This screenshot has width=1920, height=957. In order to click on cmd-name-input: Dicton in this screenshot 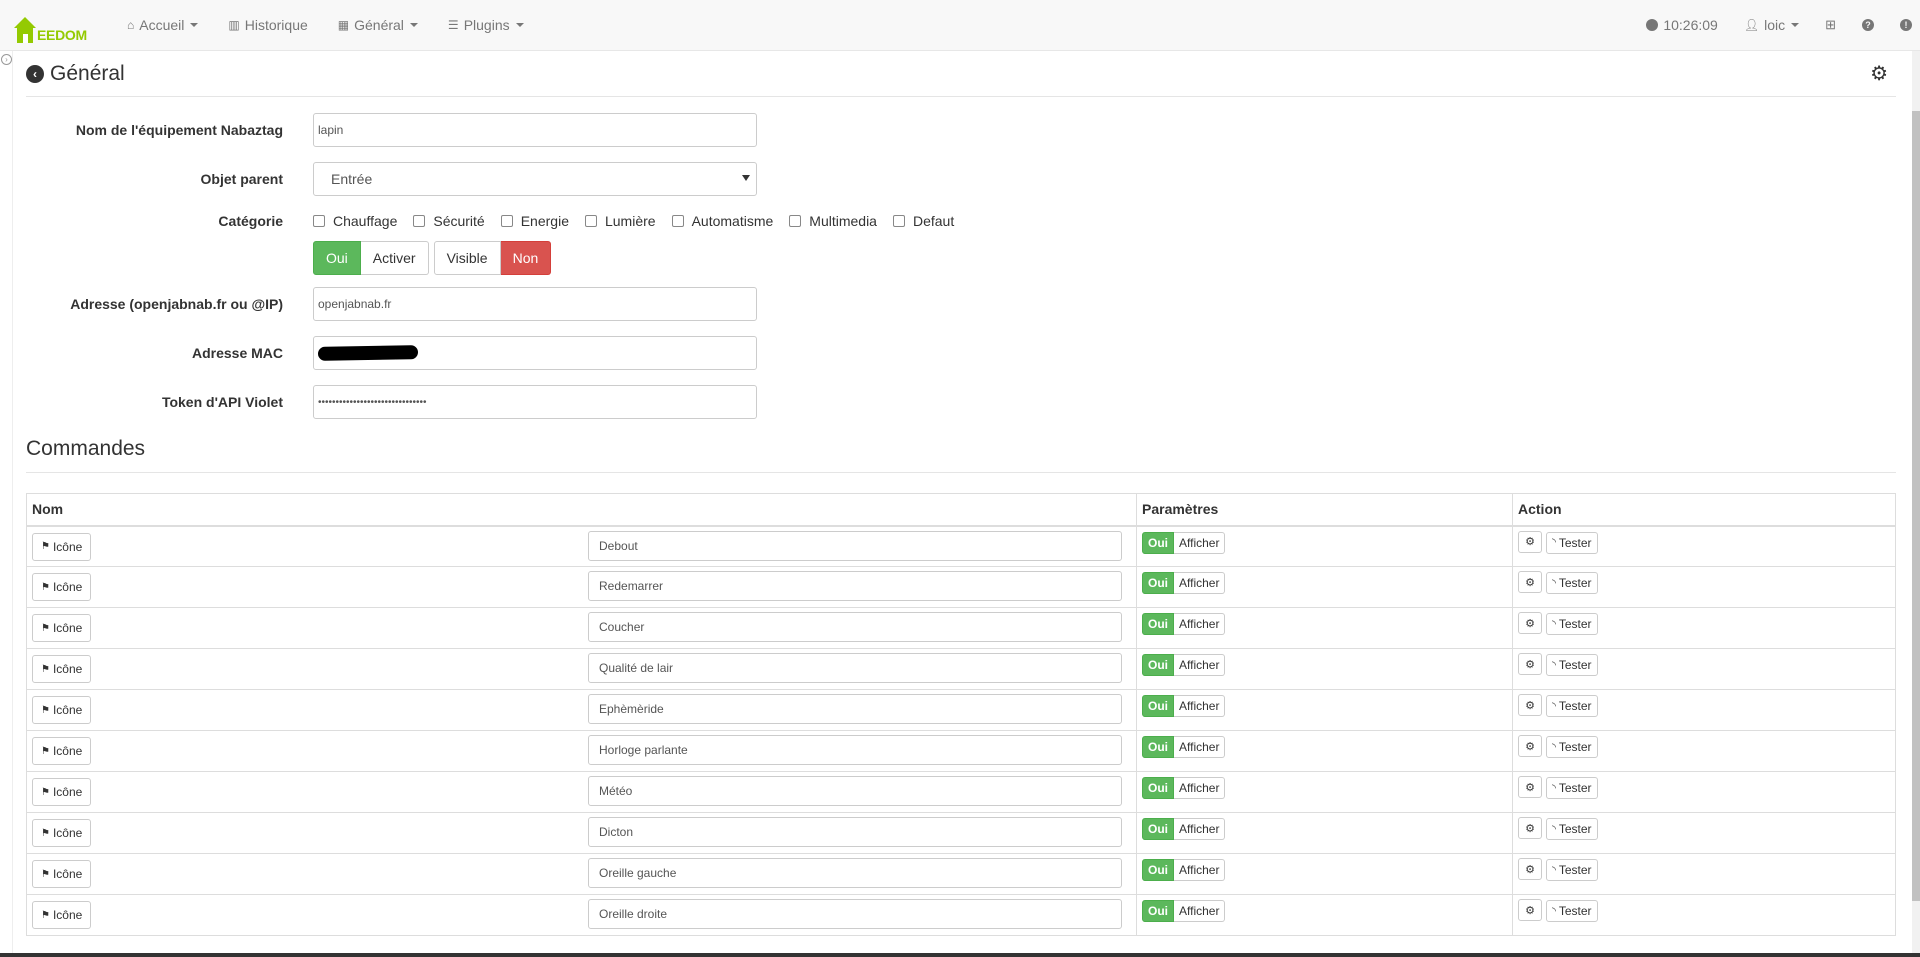, I will do `click(855, 832)`.